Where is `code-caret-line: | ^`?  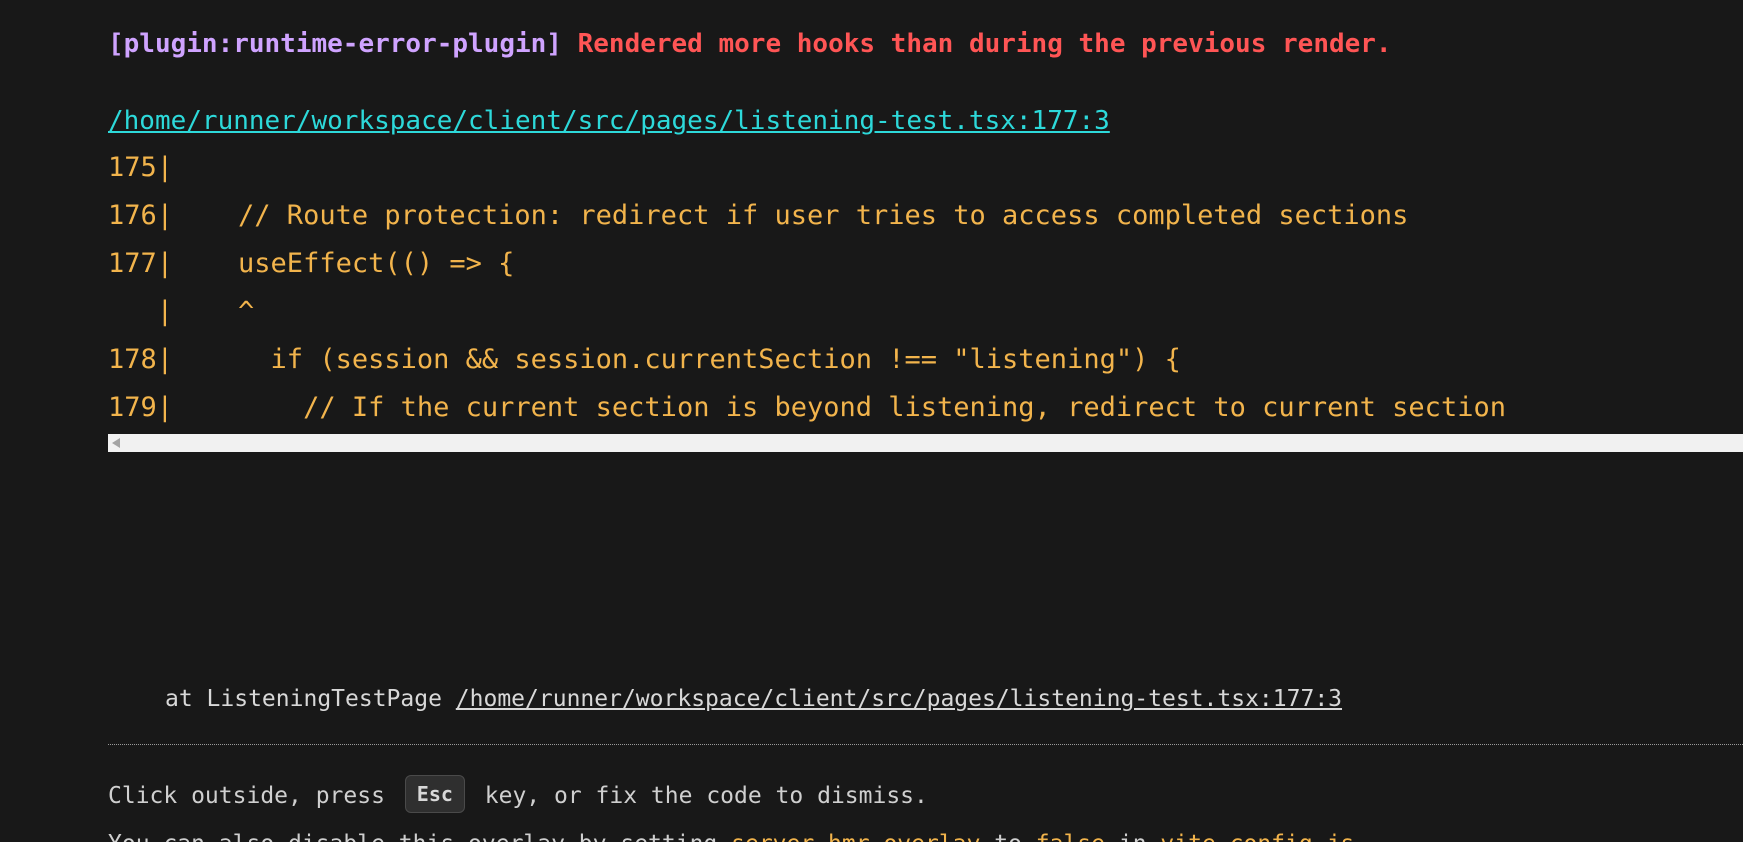
code-caret-line: | ^ is located at coordinates (181, 311).